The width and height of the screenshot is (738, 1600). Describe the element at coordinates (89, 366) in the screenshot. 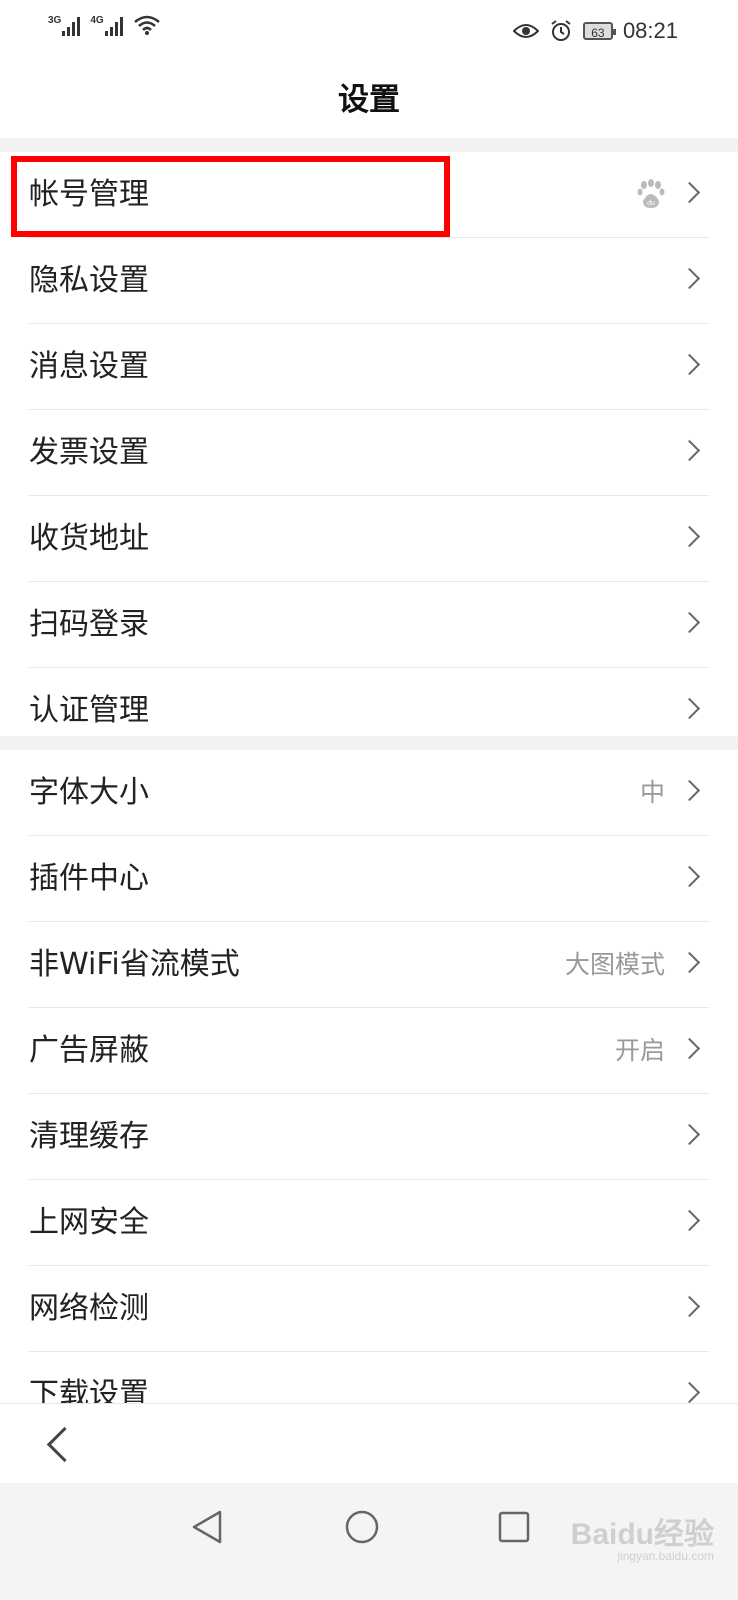

I see `settings-item-label: 消息设置` at that location.